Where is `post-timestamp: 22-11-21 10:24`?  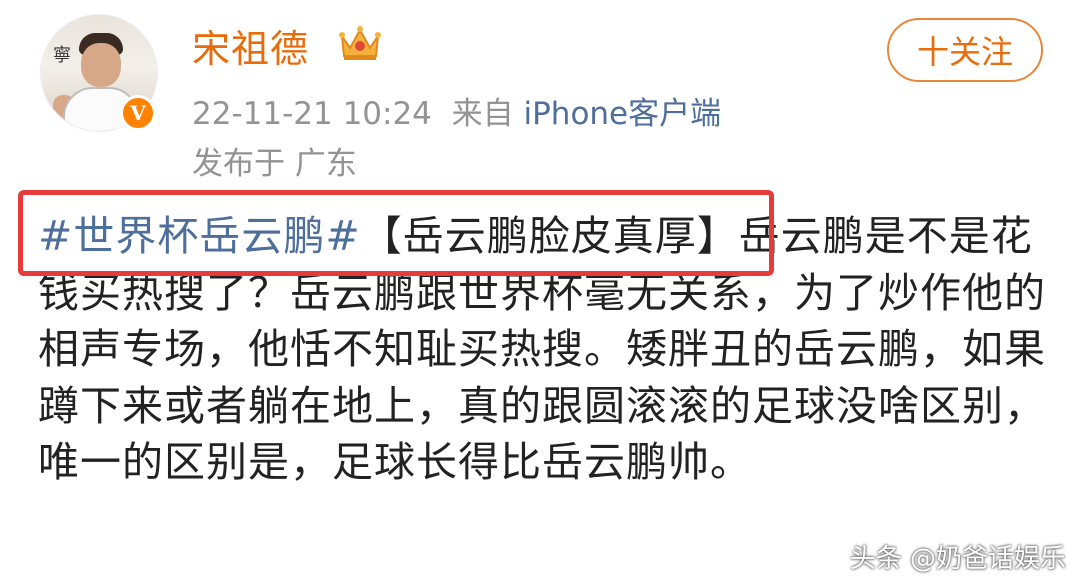
post-timestamp: 22-11-21 10:24 is located at coordinates (312, 114).